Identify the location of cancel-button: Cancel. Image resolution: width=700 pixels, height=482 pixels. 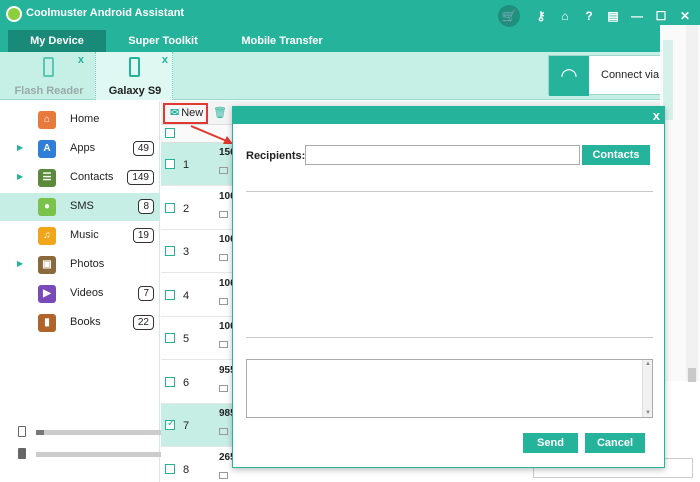
(615, 443).